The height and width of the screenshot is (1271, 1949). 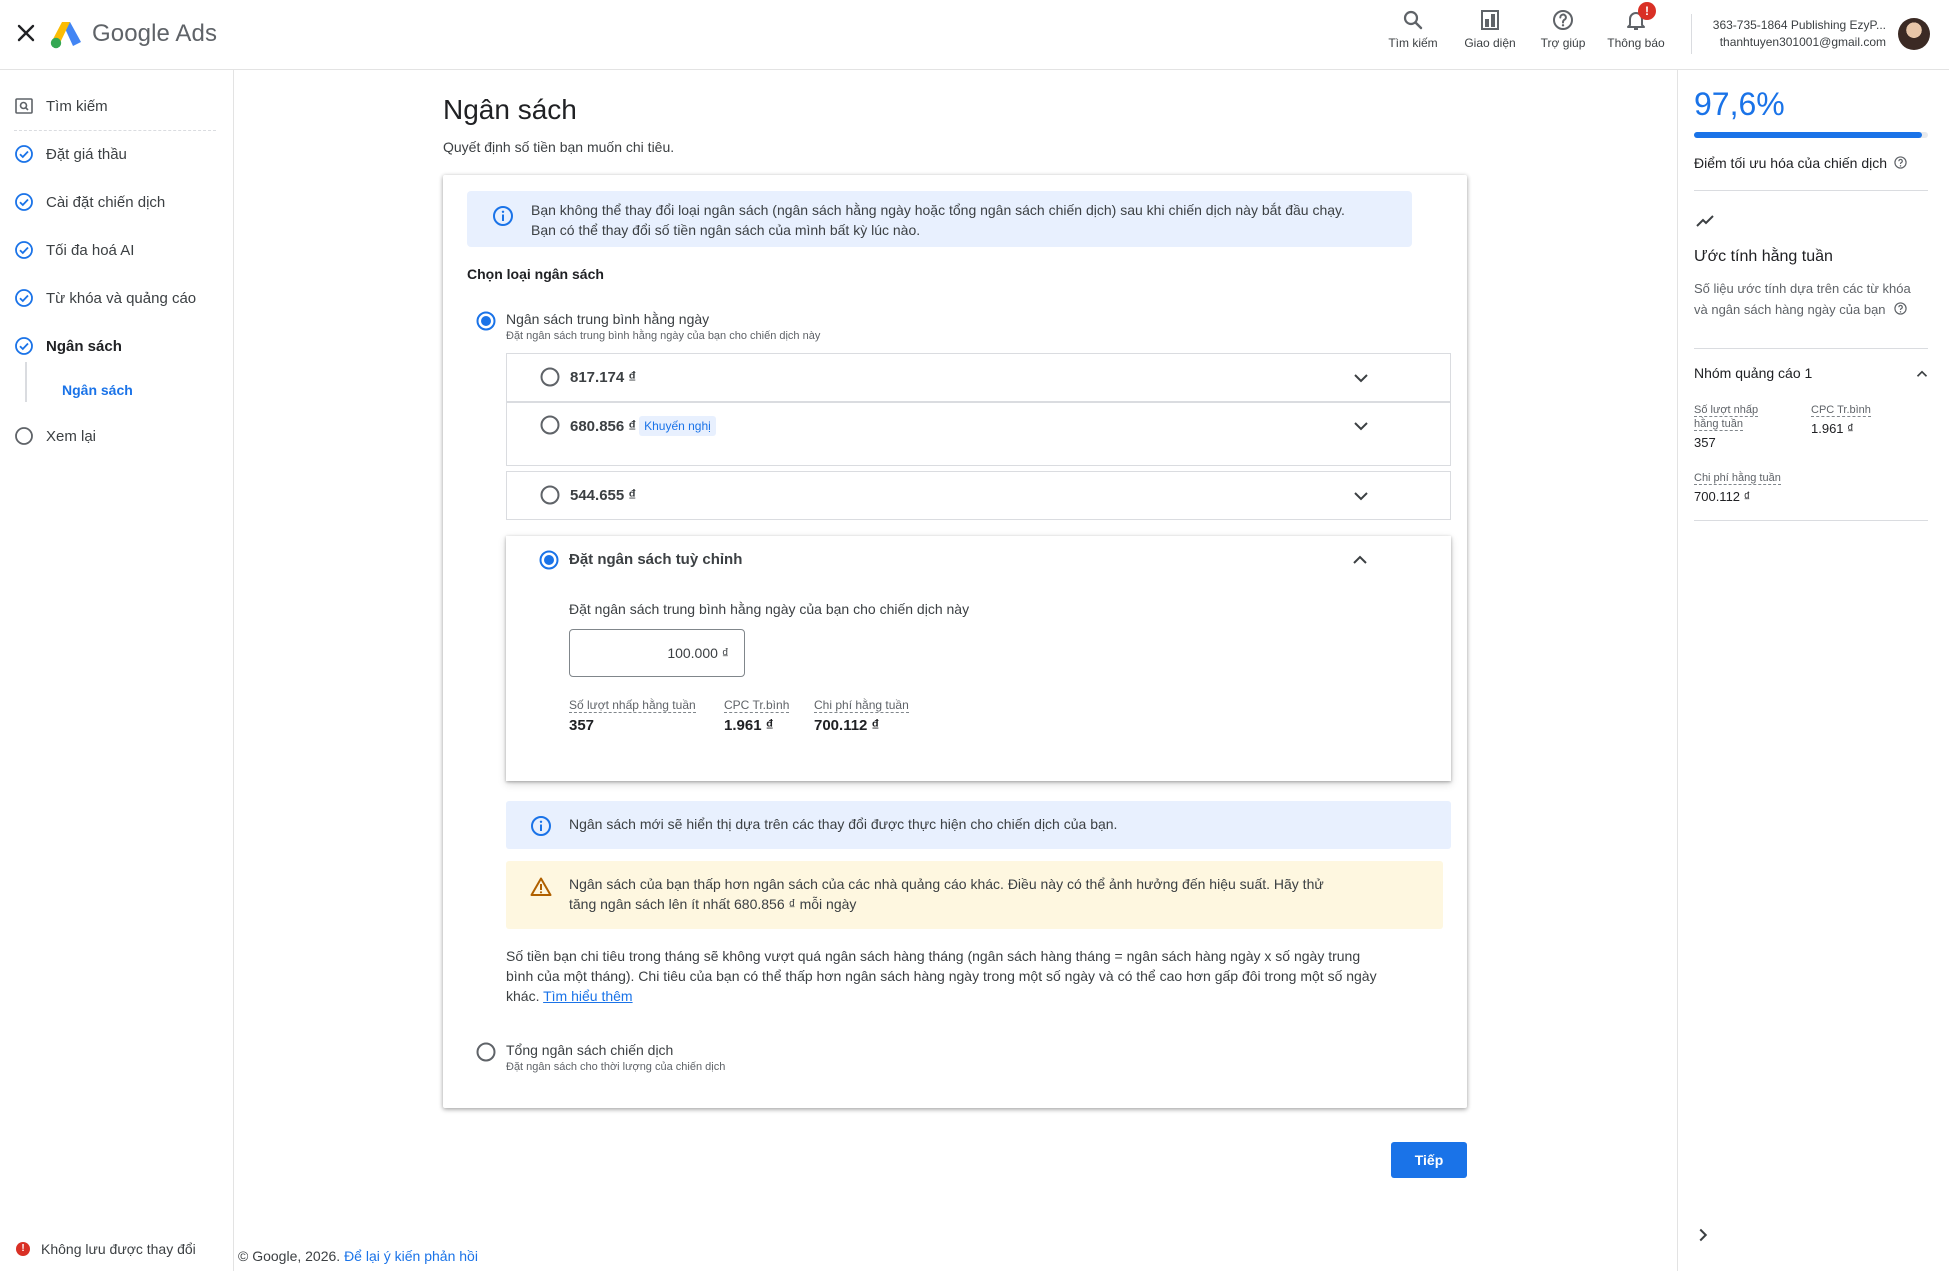 I want to click on feedback-link: Để lại ý kiến phản hồi, so click(x=411, y=1256).